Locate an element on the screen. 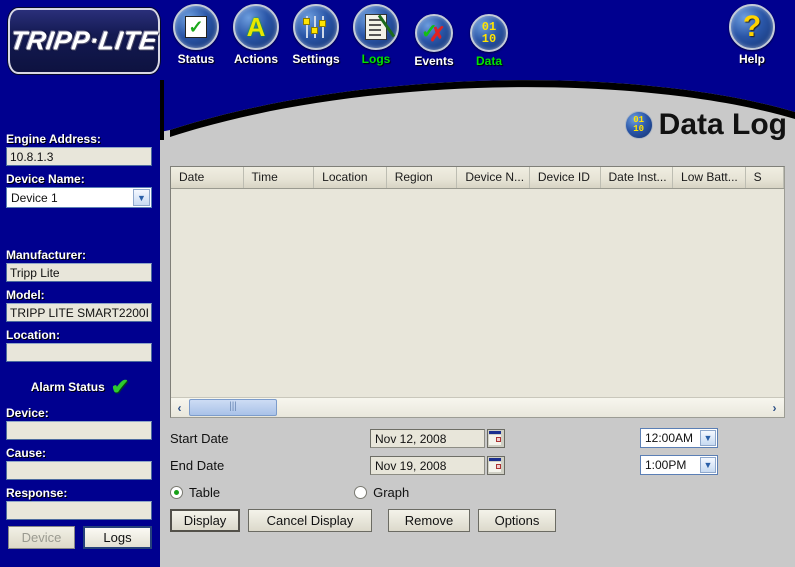 The width and height of the screenshot is (795, 567). start-date-label: Start Date is located at coordinates (199, 438).